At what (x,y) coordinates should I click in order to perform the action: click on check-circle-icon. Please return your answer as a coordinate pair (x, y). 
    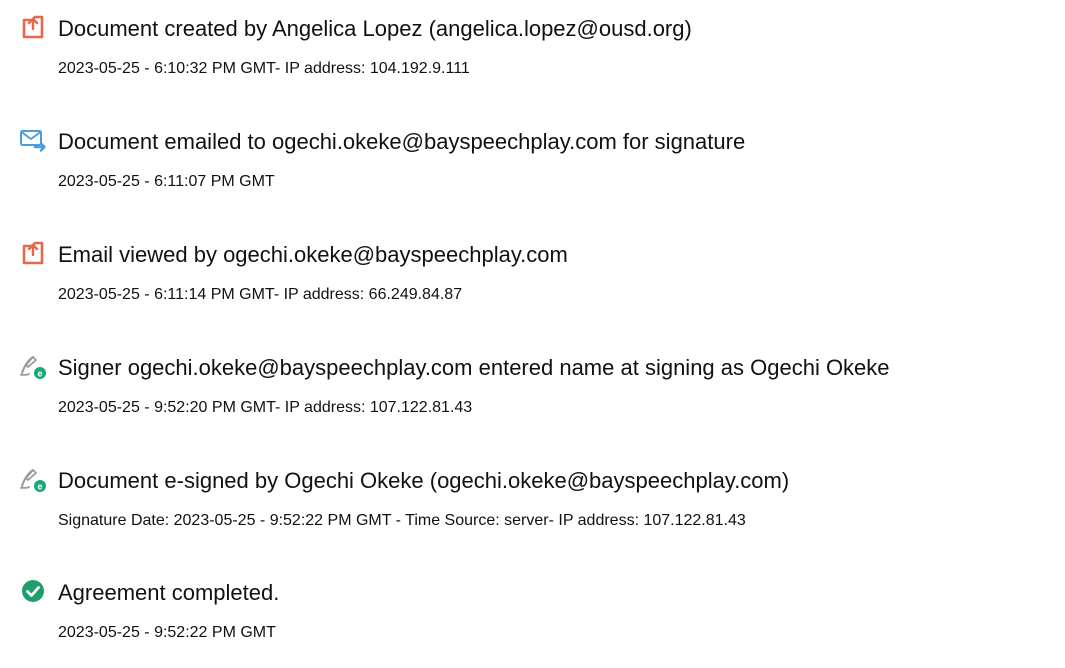
    Looking at the image, I should click on (33, 591).